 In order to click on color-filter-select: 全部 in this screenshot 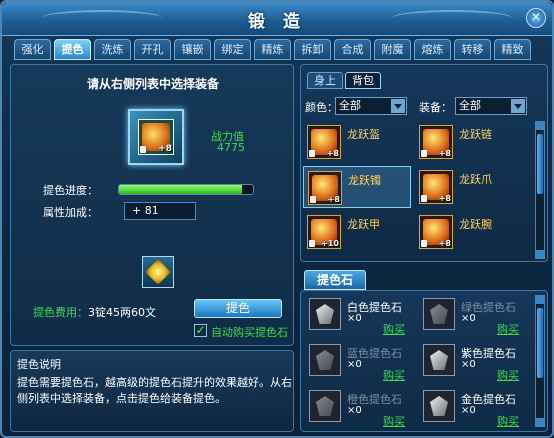, I will do `click(371, 106)`.